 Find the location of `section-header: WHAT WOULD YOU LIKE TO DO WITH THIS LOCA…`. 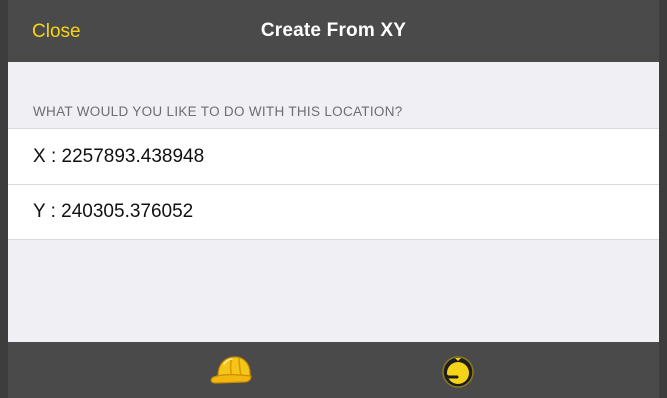

section-header: WHAT WOULD YOU LIKE TO DO WITH THIS LOCA… is located at coordinates (218, 111).